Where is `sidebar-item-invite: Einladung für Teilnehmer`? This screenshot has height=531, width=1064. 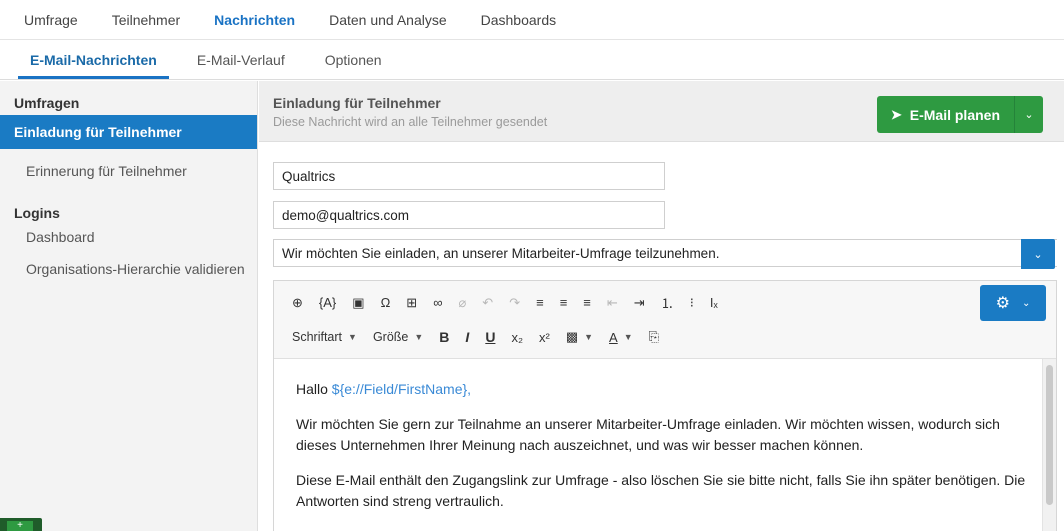
sidebar-item-invite: Einladung für Teilnehmer is located at coordinates (128, 132).